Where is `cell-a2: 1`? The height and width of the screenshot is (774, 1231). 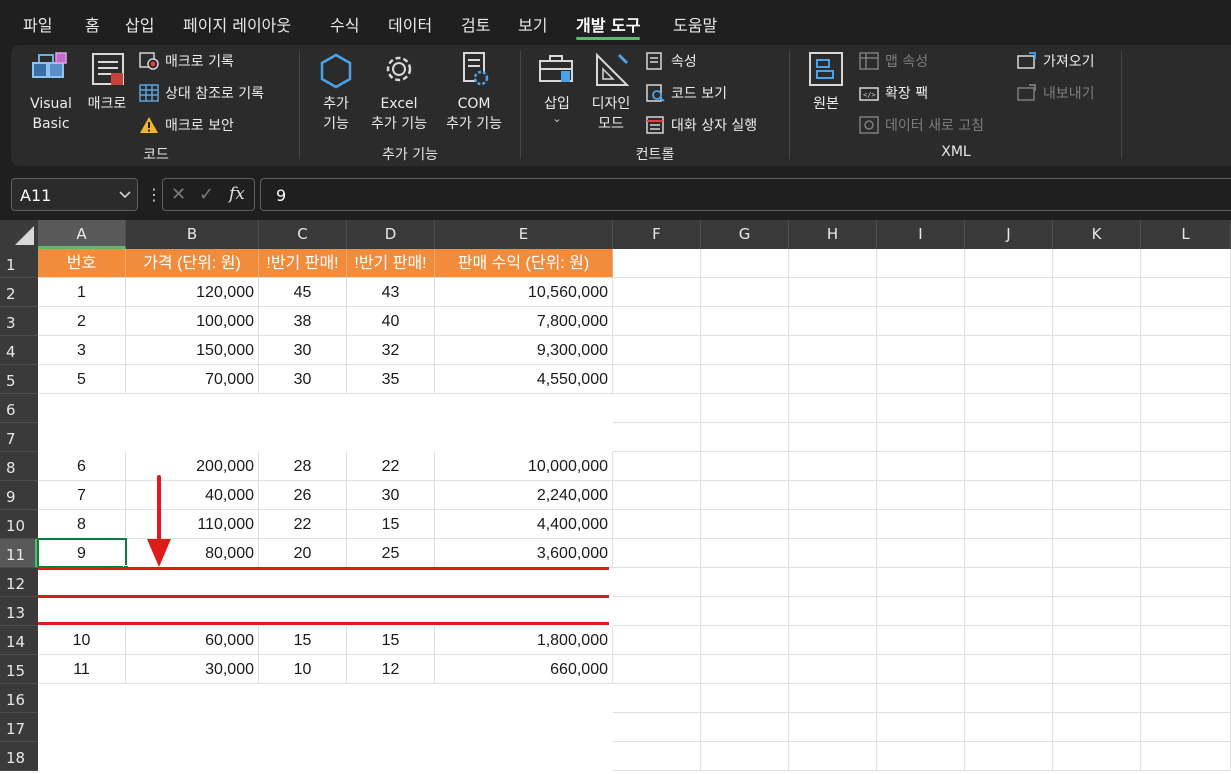
cell-a2: 1 is located at coordinates (82, 292).